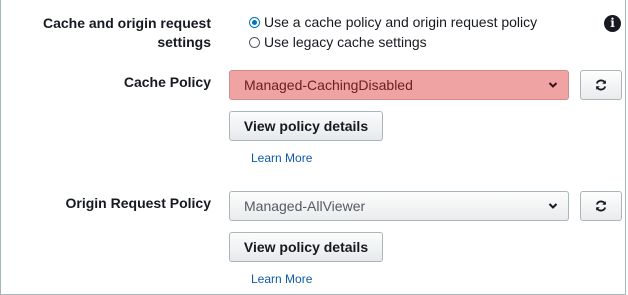 The image size is (628, 295). I want to click on cache-policy-learn-more-link: Learn More, so click(281, 158).